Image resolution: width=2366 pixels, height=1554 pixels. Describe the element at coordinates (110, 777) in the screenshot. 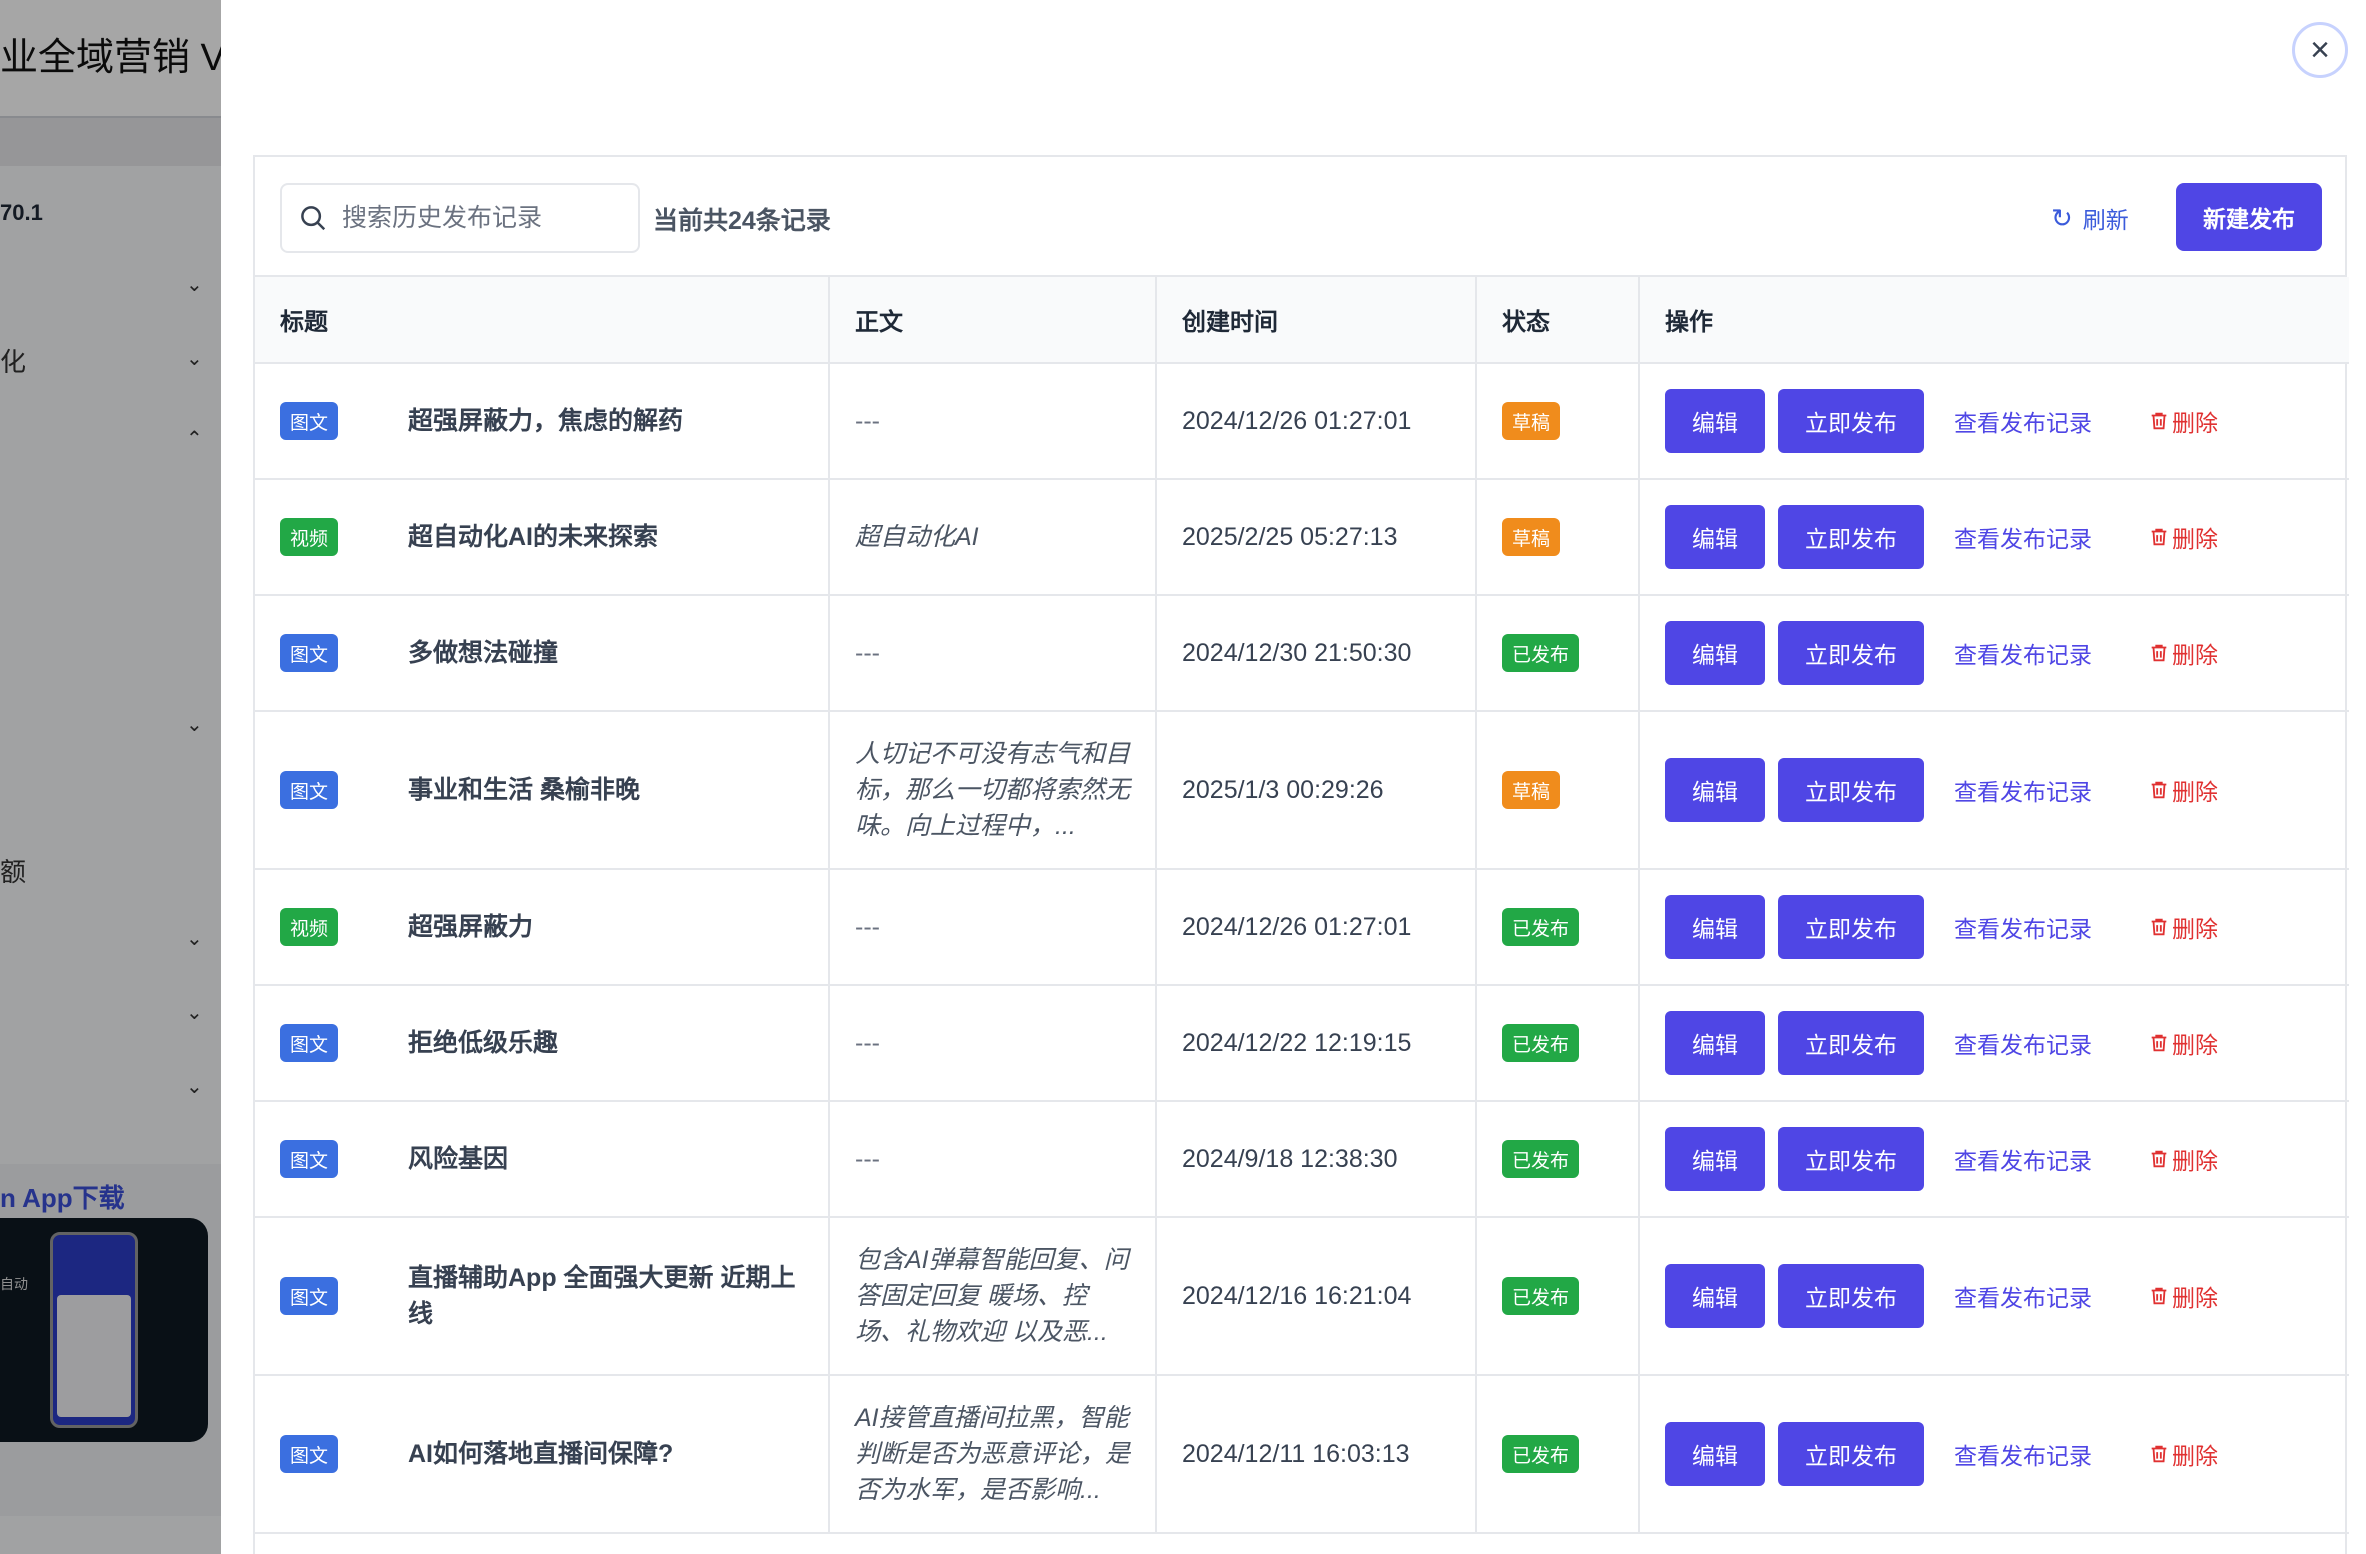

I see `modal-overlay` at that location.